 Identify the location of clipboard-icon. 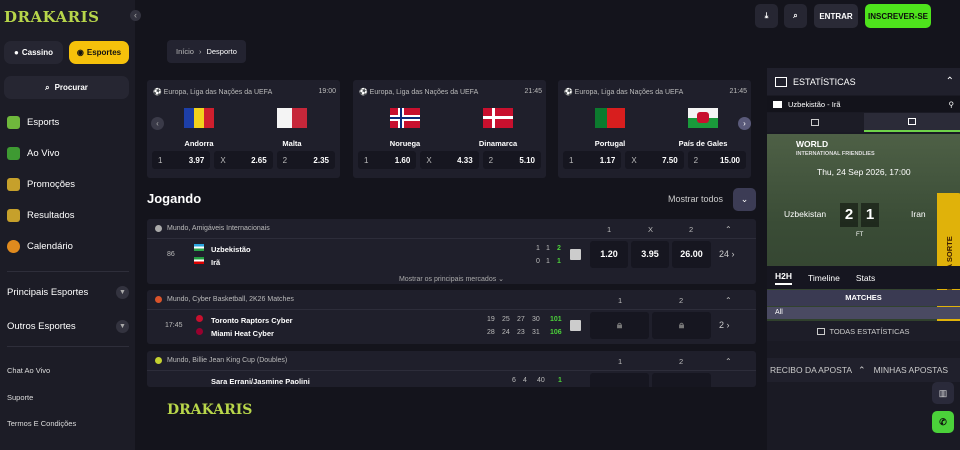
(13, 215).